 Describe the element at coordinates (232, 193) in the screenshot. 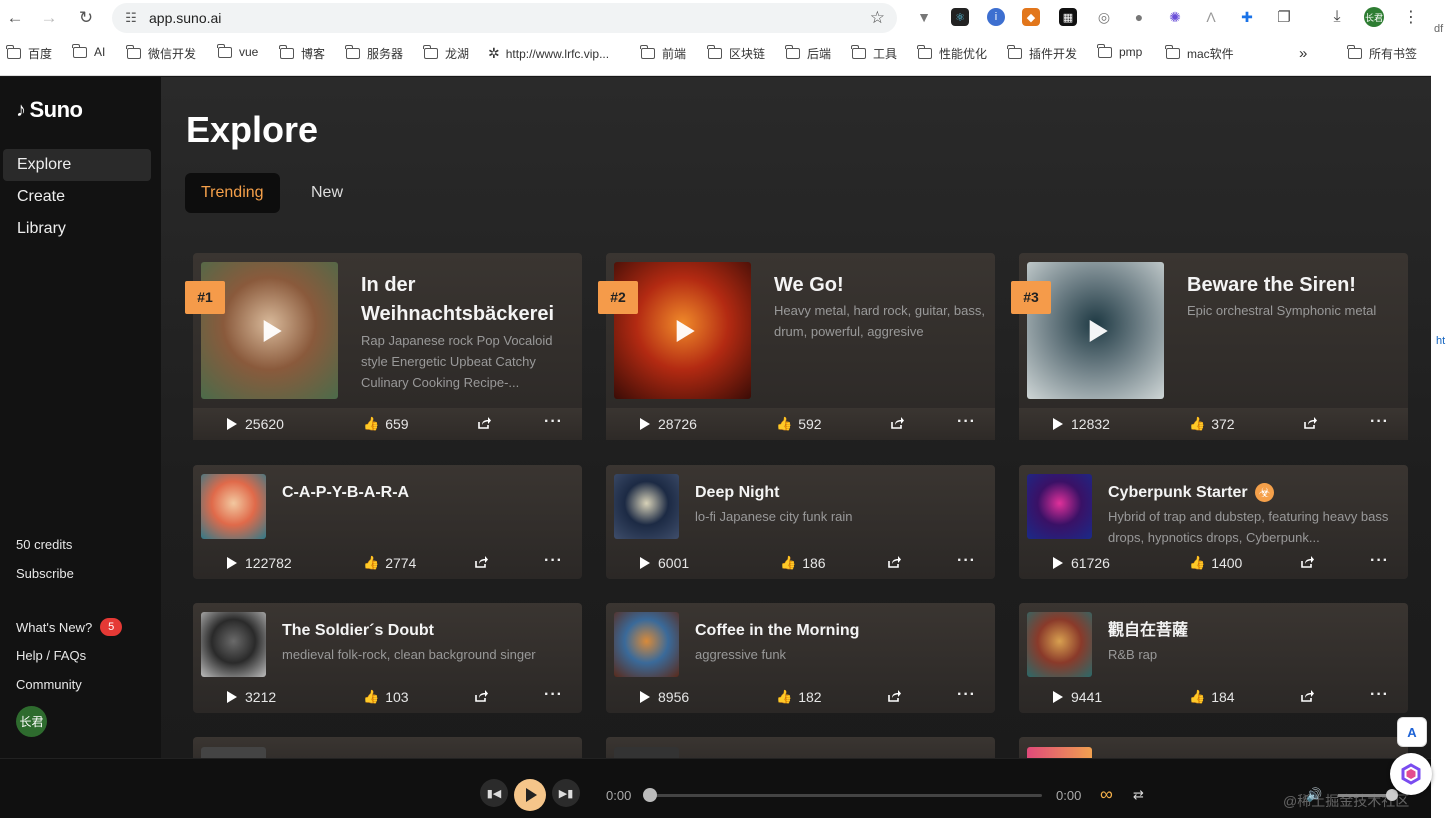

I see `tab-trending: Trending` at that location.